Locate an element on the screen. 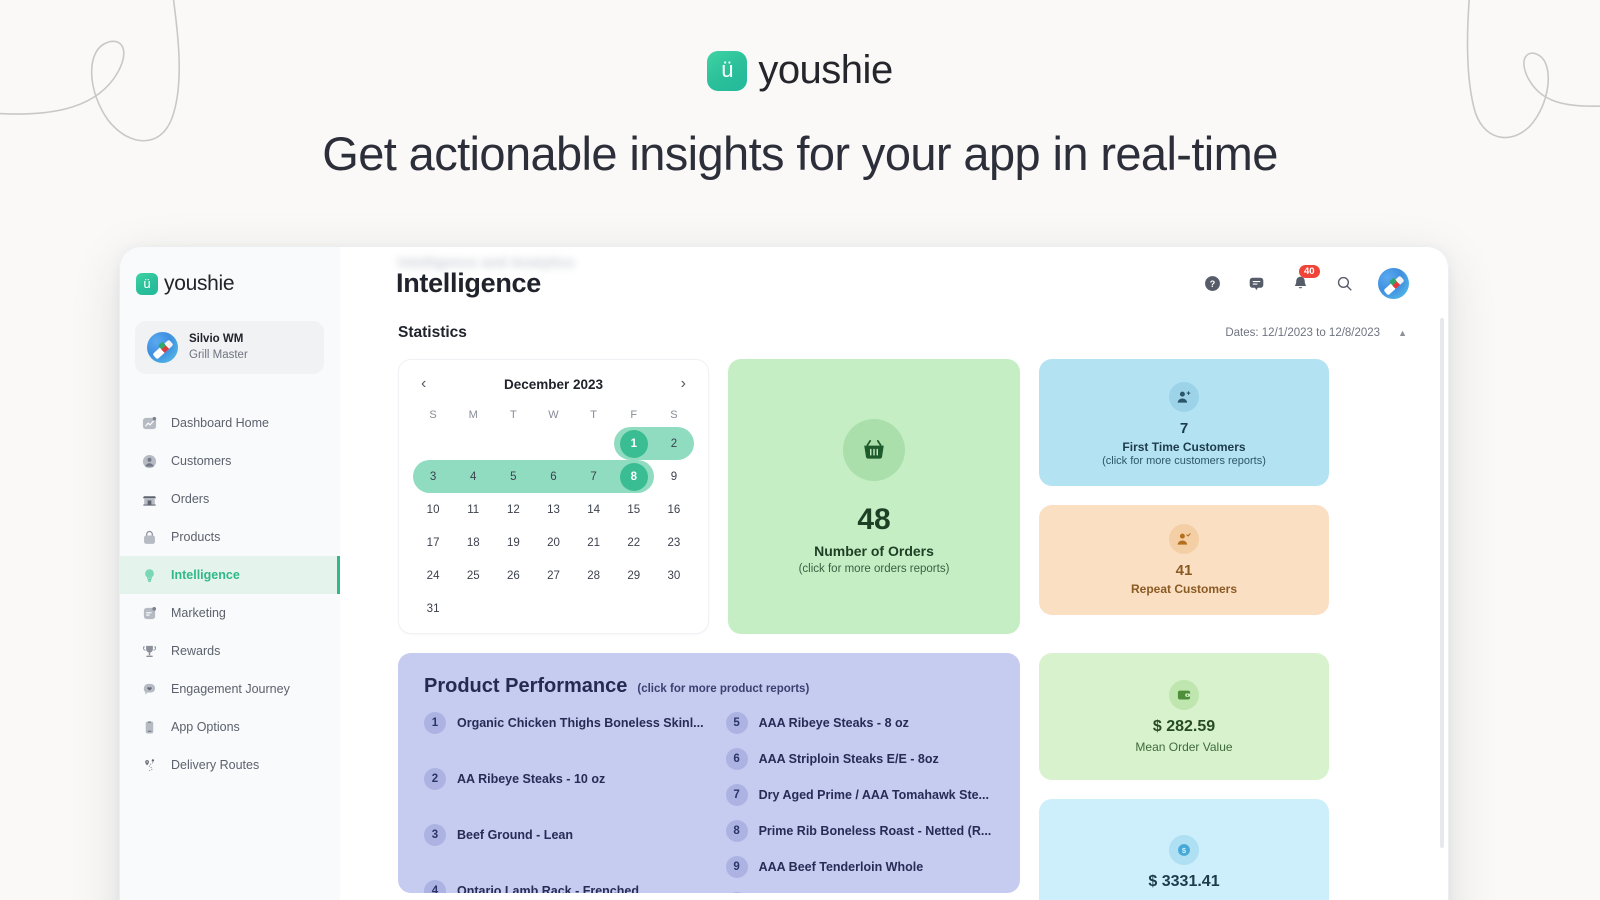 This screenshot has height=900, width=1600. calendar-day-number: 19 is located at coordinates (513, 542).